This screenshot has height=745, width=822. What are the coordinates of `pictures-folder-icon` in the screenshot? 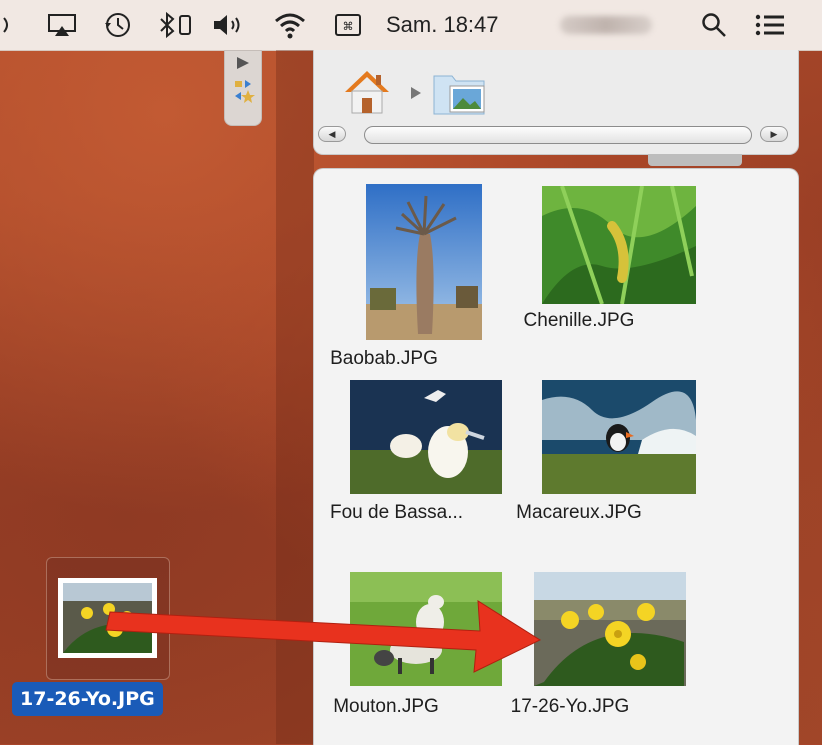 It's located at (460, 95).